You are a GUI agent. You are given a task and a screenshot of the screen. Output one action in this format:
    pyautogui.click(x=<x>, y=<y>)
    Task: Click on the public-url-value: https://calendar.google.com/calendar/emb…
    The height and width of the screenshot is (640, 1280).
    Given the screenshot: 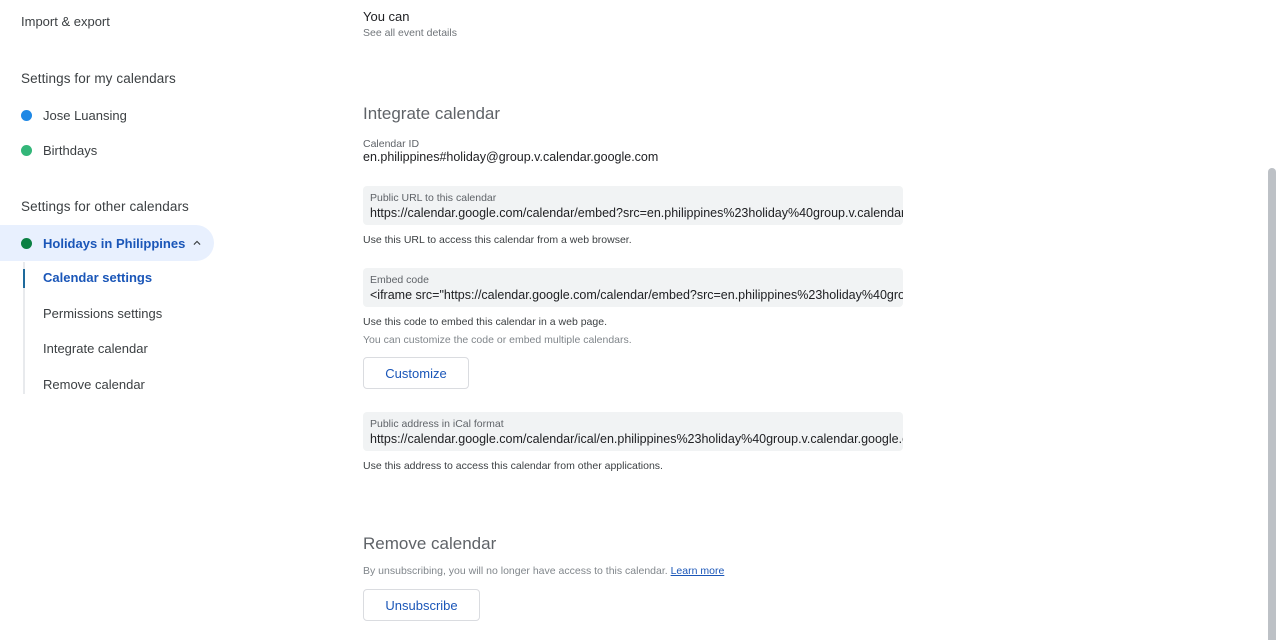 What is the action you would take?
    pyautogui.click(x=636, y=213)
    